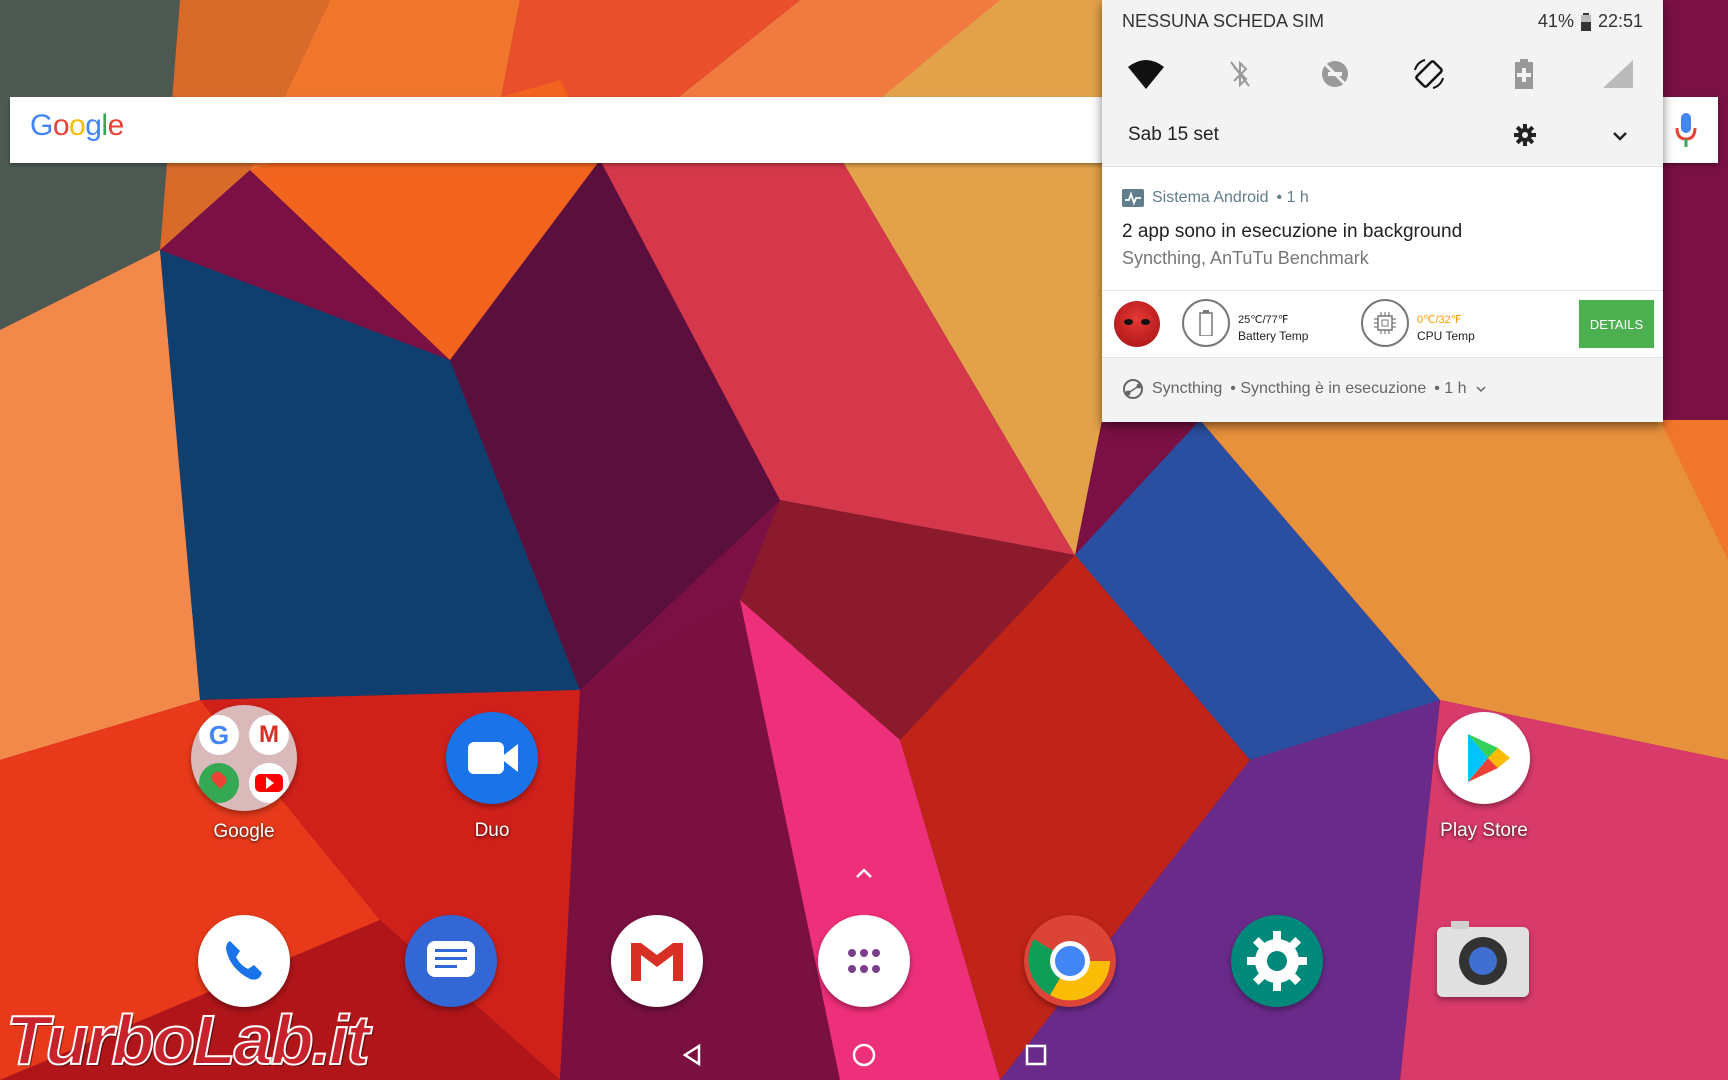  What do you see at coordinates (244, 961) in the screenshot?
I see `phone-icon` at bounding box center [244, 961].